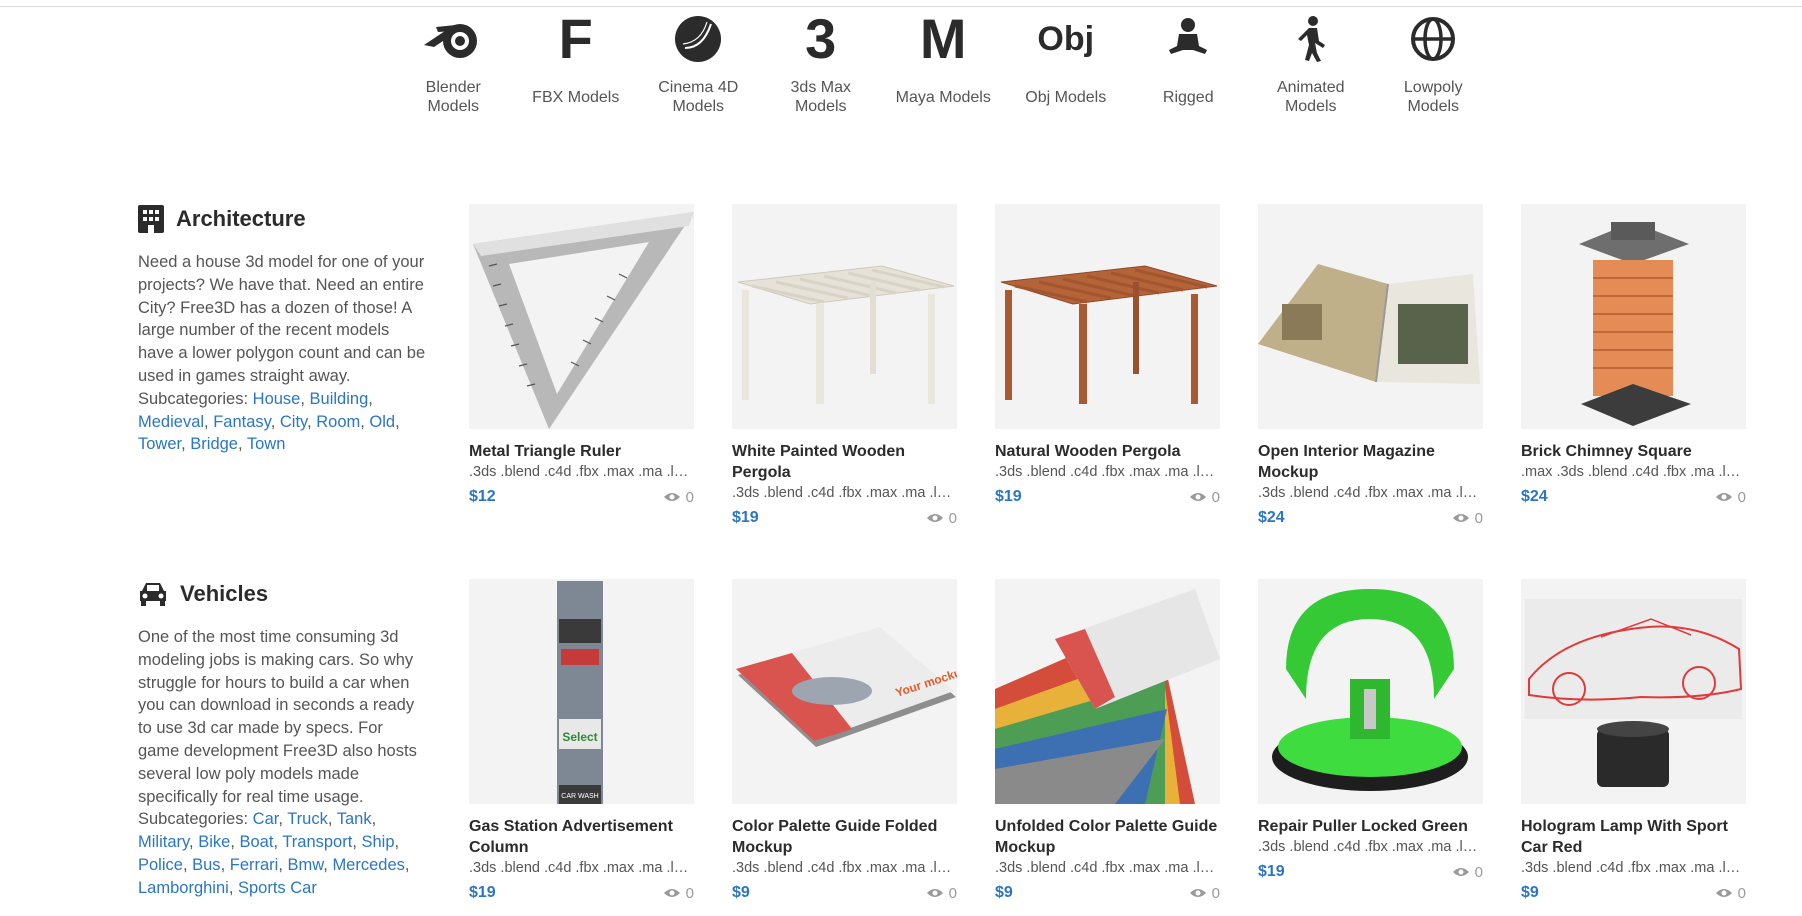 This screenshot has width=1802, height=916. What do you see at coordinates (159, 444) in the screenshot?
I see `subcategory-link: Tower` at bounding box center [159, 444].